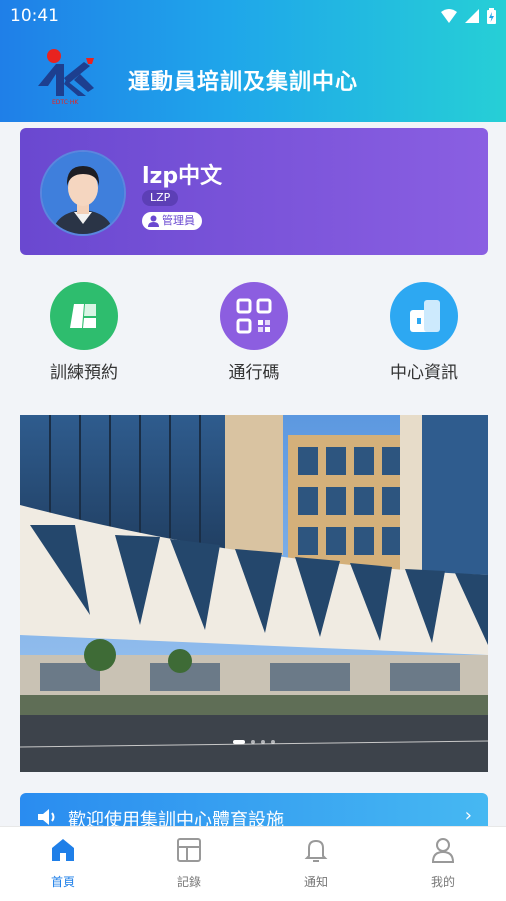  What do you see at coordinates (63, 863) in the screenshot?
I see `tab-home: 首頁` at bounding box center [63, 863].